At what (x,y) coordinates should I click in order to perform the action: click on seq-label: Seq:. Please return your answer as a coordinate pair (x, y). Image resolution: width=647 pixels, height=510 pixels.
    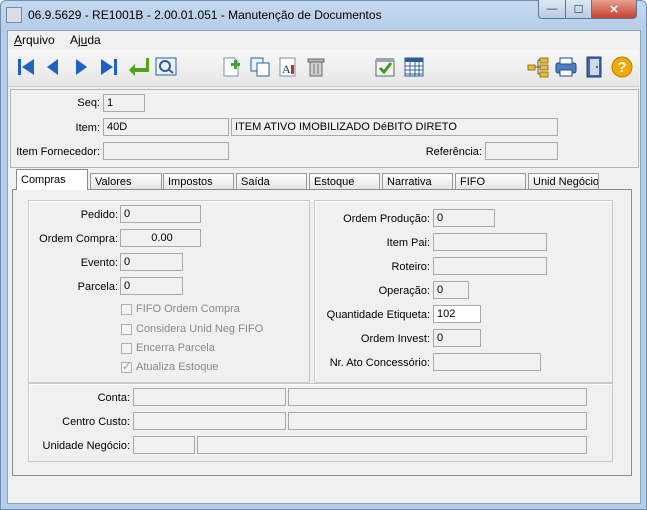
    Looking at the image, I should click on (88, 103).